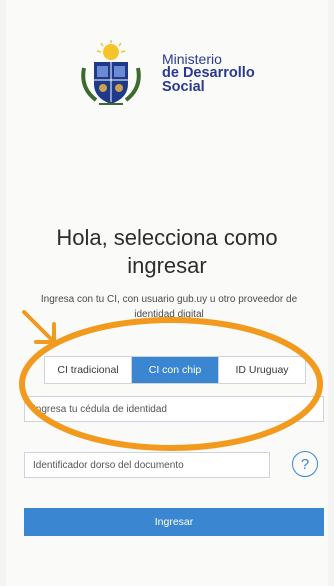 This screenshot has height=586, width=334. I want to click on help-icon: ?, so click(305, 464).